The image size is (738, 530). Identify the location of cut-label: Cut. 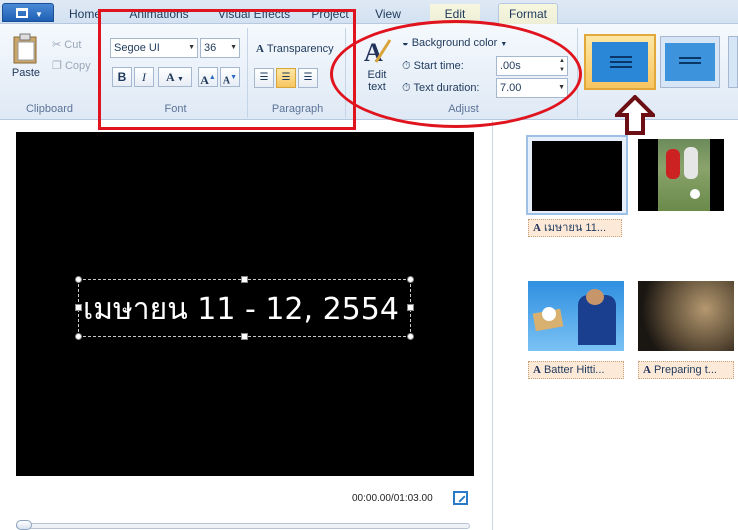
(73, 45).